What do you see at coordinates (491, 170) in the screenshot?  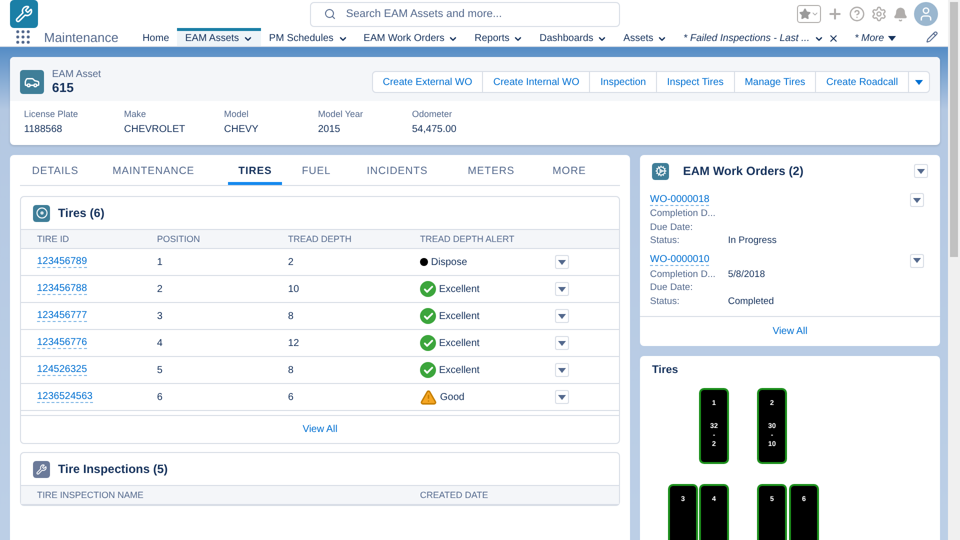 I see `record-tab: METERS` at bounding box center [491, 170].